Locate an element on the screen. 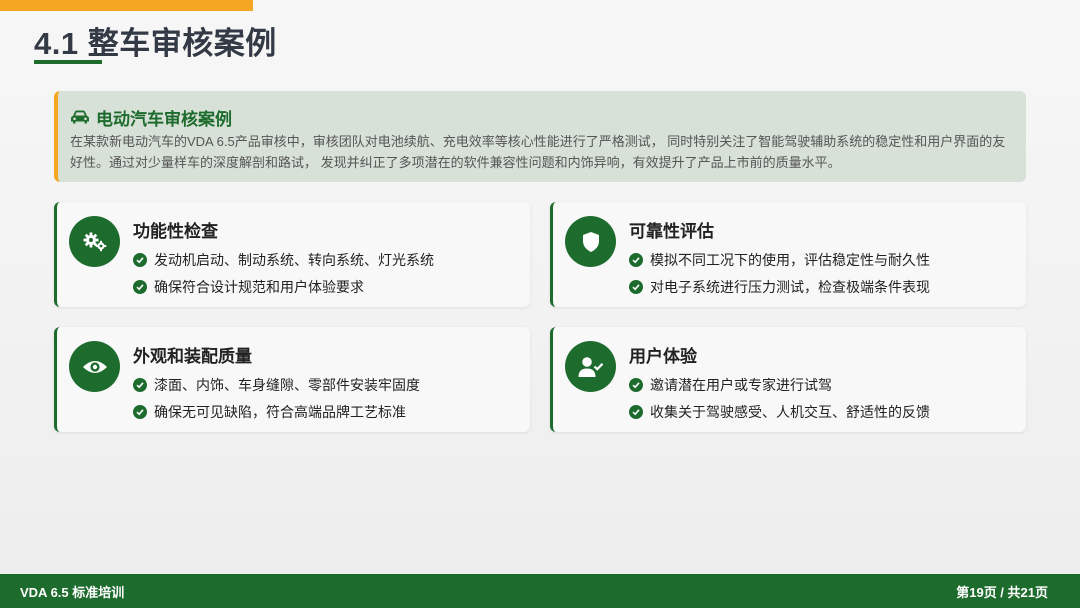 The width and height of the screenshot is (1080, 608). intro-header: 电动汽车审核案例 is located at coordinates (541, 117).